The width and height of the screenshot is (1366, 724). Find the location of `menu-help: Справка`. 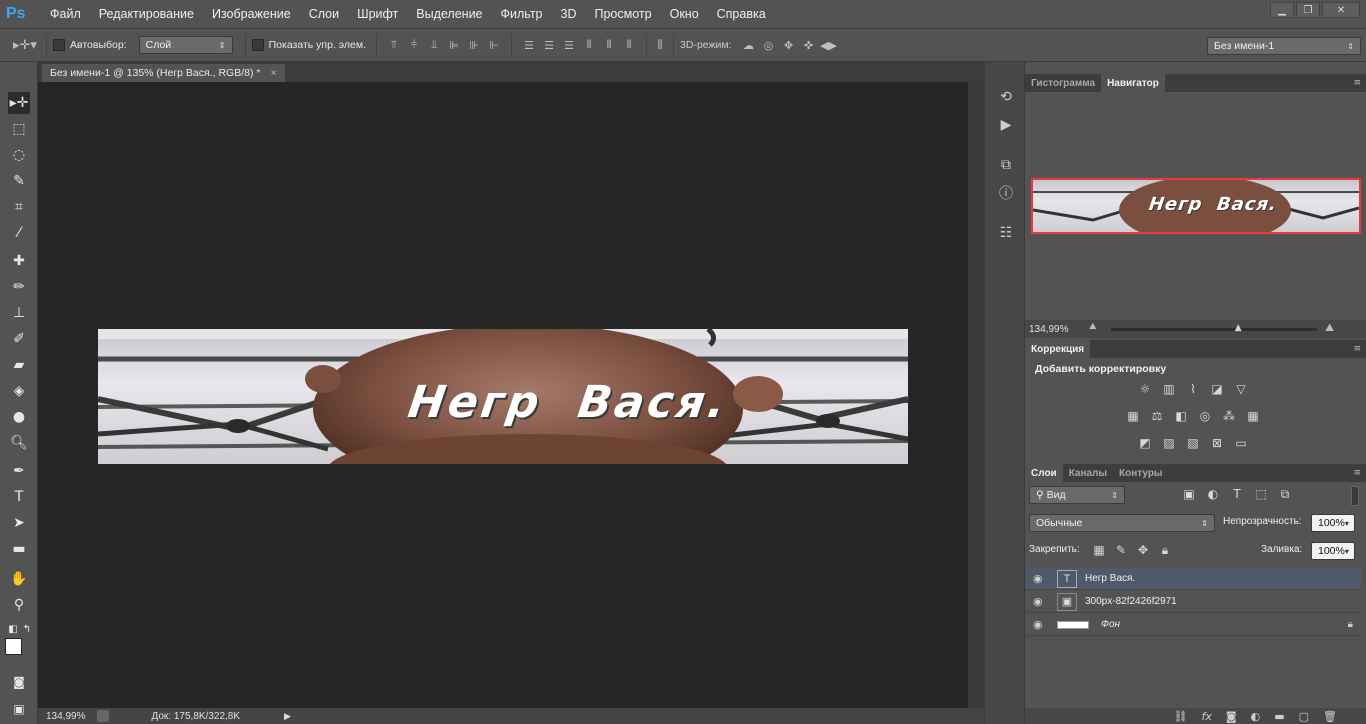

menu-help: Справка is located at coordinates (741, 14).